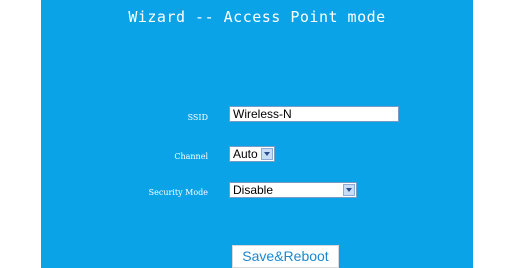  I want to click on channel-selected-value: Auto, so click(245, 154).